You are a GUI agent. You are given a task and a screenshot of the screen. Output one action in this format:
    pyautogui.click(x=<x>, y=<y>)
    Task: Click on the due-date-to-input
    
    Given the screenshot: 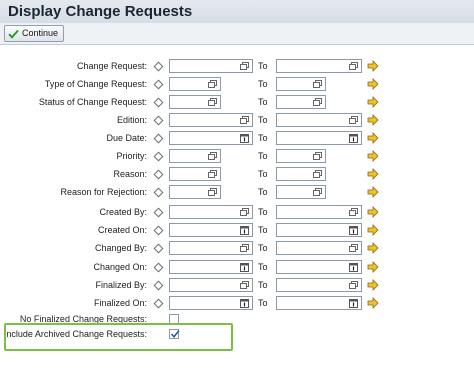 What is the action you would take?
    pyautogui.click(x=319, y=138)
    